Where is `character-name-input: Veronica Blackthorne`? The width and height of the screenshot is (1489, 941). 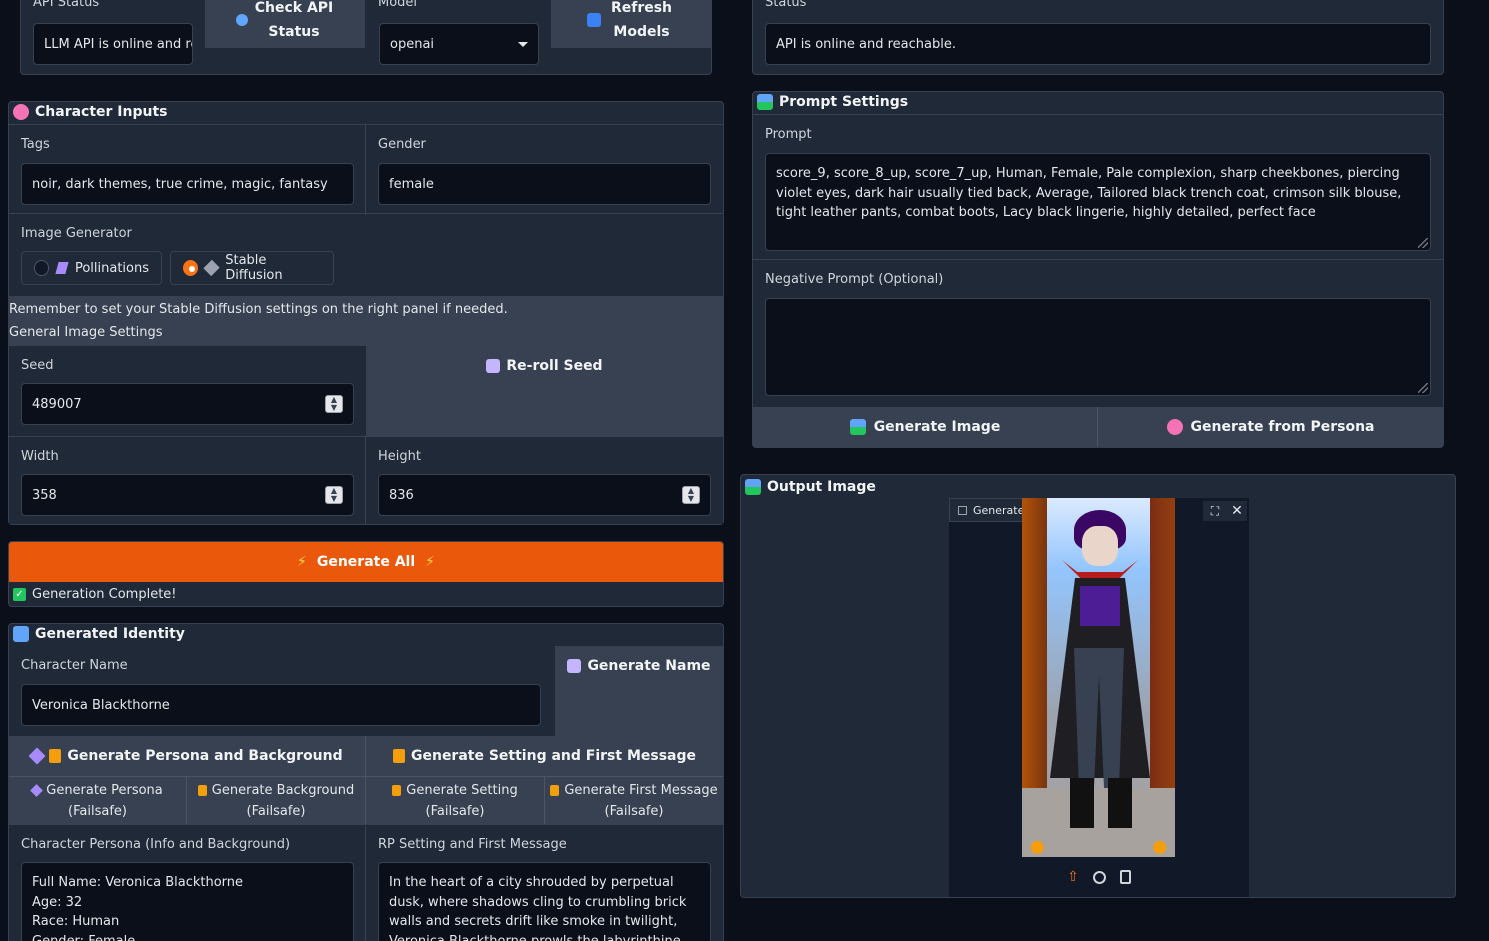
character-name-input: Veronica Blackthorne is located at coordinates (281, 705).